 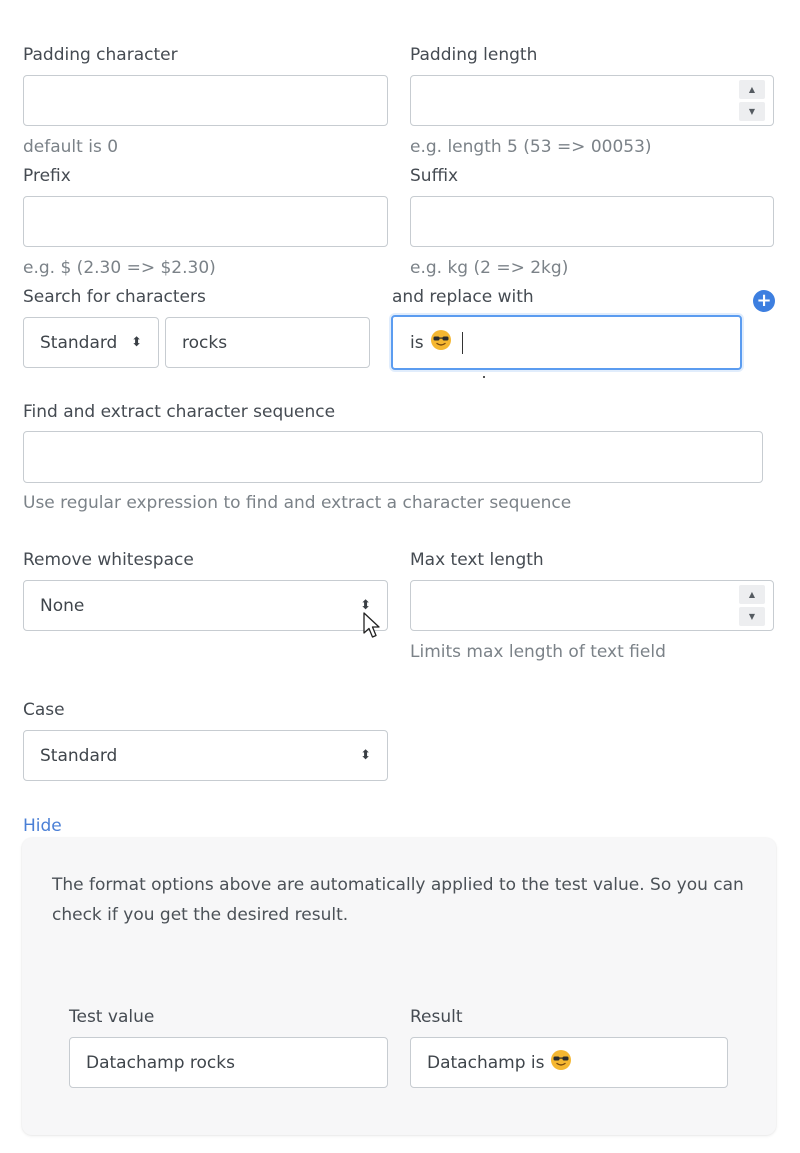 I want to click on padding-character-input, so click(x=205, y=100).